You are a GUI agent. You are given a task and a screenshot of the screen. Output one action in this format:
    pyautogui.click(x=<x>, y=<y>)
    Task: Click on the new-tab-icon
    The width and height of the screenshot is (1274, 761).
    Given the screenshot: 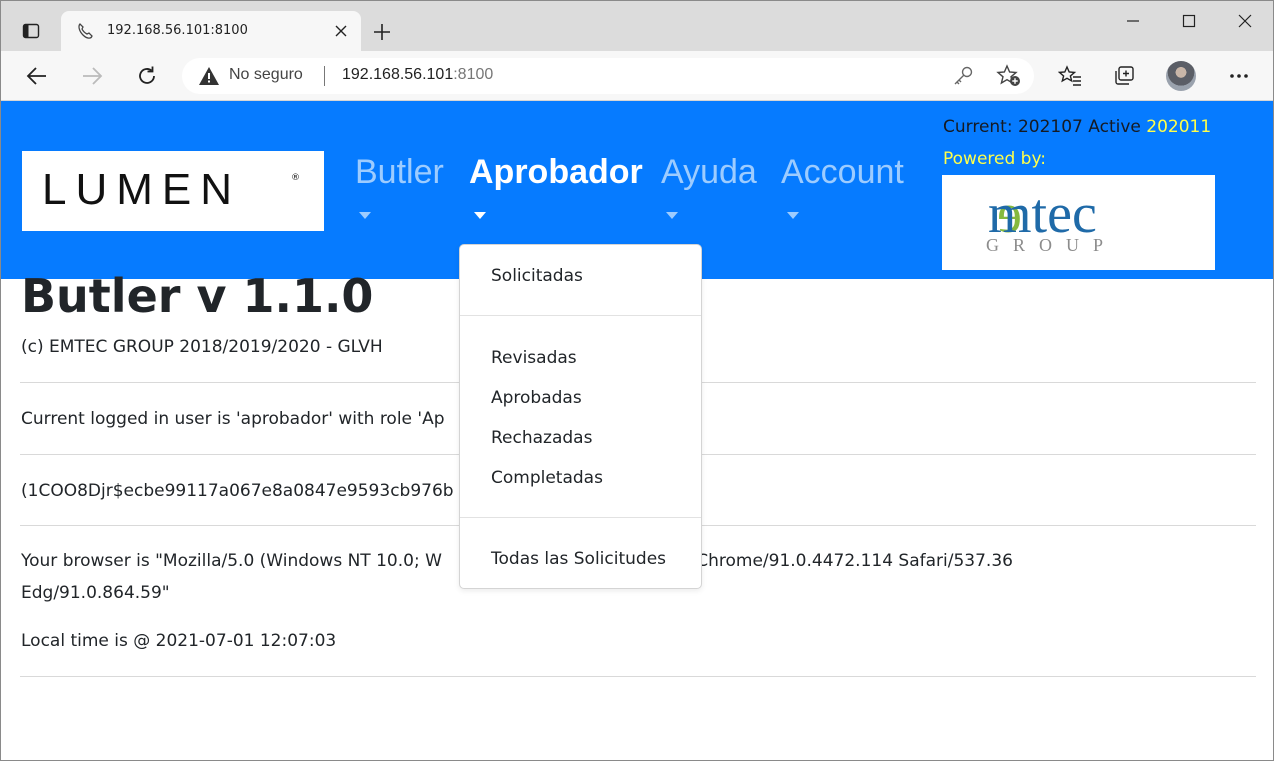 What is the action you would take?
    pyautogui.click(x=382, y=32)
    